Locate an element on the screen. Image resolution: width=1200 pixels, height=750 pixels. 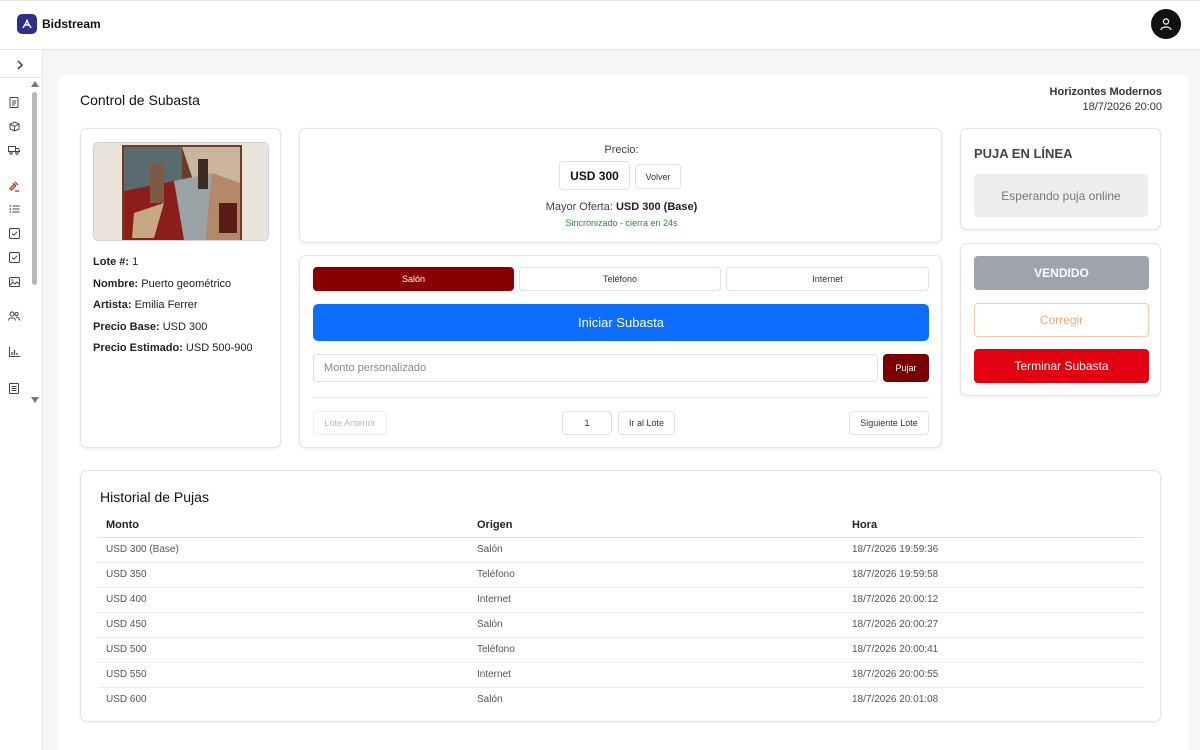
online-bid-card: PUJA EN LÍNEA Esperando puja online is located at coordinates (1060, 179).